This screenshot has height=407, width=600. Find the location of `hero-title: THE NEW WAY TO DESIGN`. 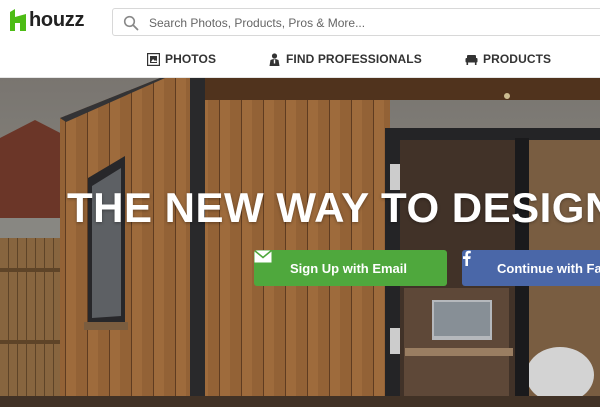

hero-title: THE NEW WAY TO DESIGN is located at coordinates (333, 207).